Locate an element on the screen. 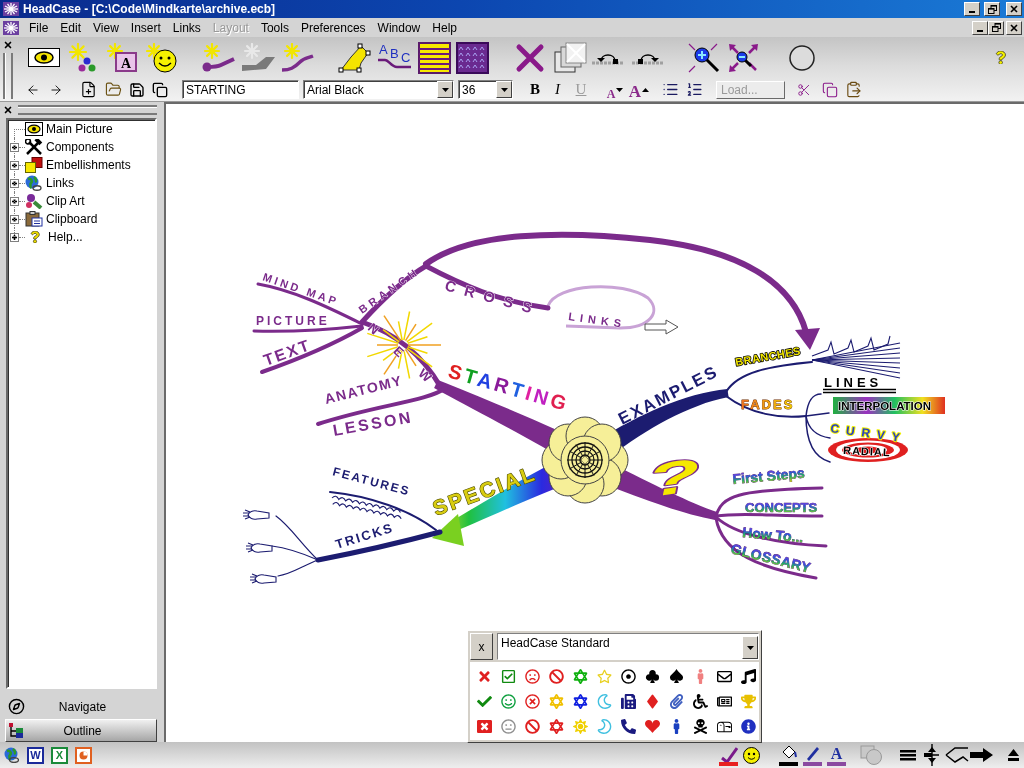  fax-machine-icon is located at coordinates (628, 701).